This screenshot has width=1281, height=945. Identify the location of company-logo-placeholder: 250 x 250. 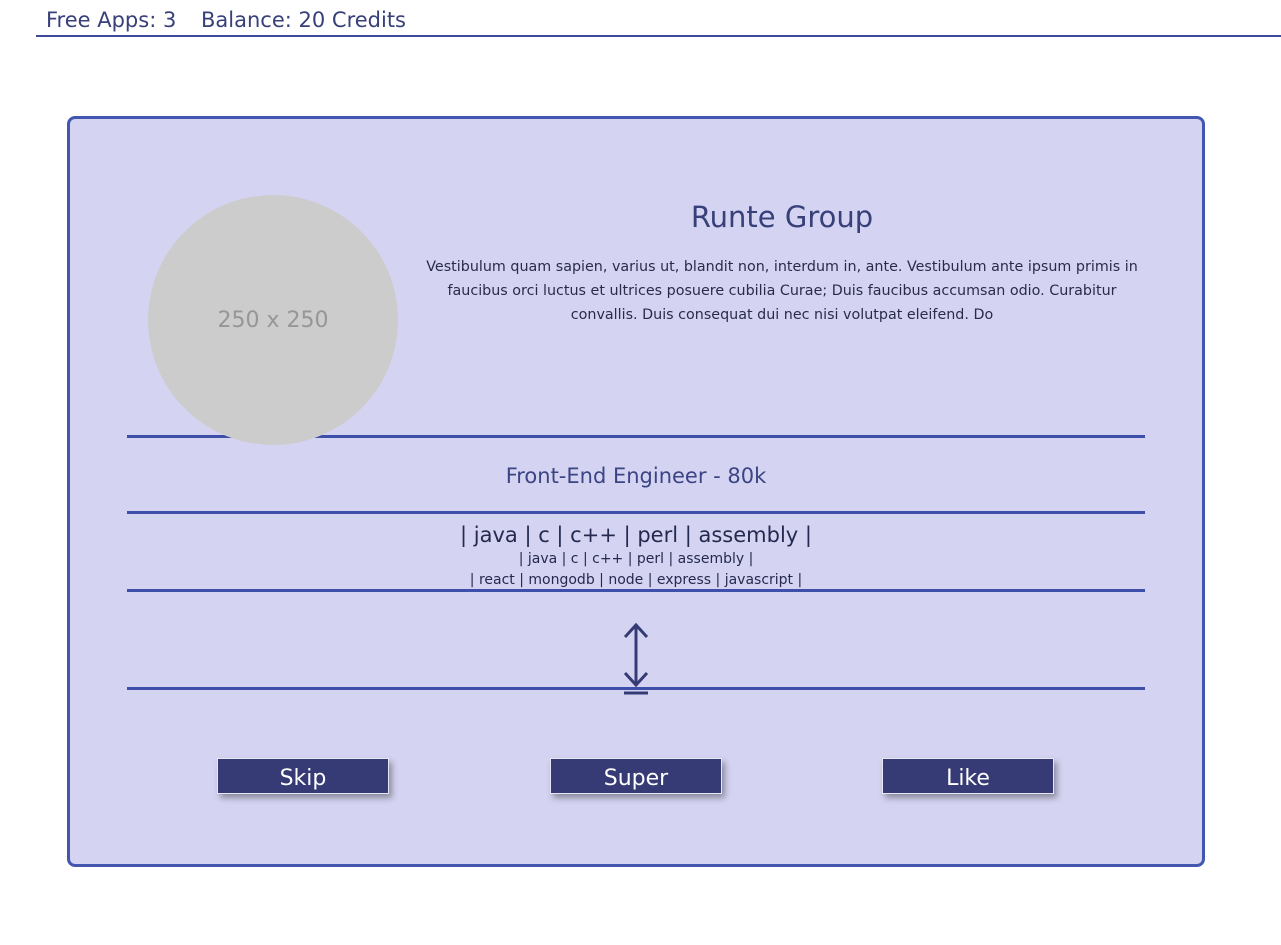
(273, 320).